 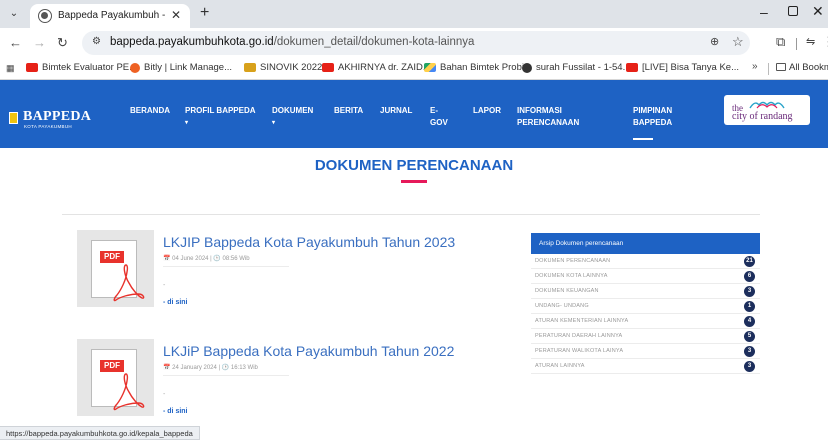 I want to click on bookmark-star-icon: ☆, so click(x=738, y=42).